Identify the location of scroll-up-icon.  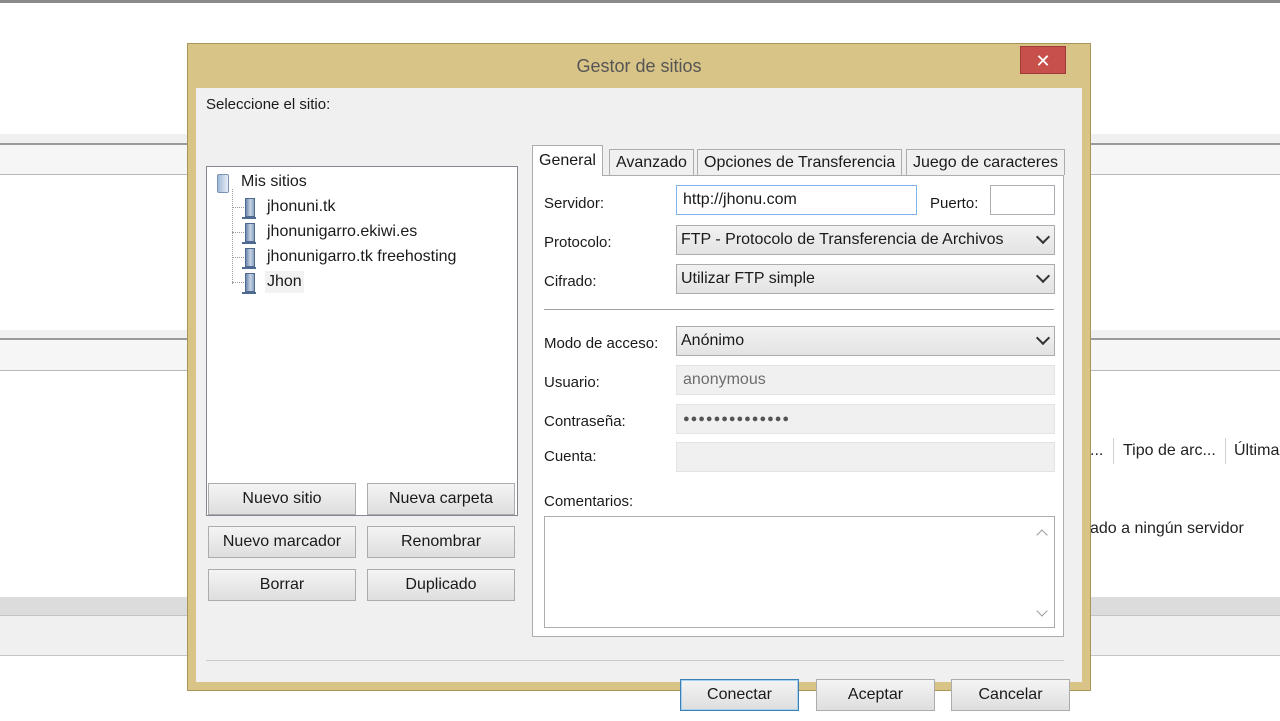
(1042, 535).